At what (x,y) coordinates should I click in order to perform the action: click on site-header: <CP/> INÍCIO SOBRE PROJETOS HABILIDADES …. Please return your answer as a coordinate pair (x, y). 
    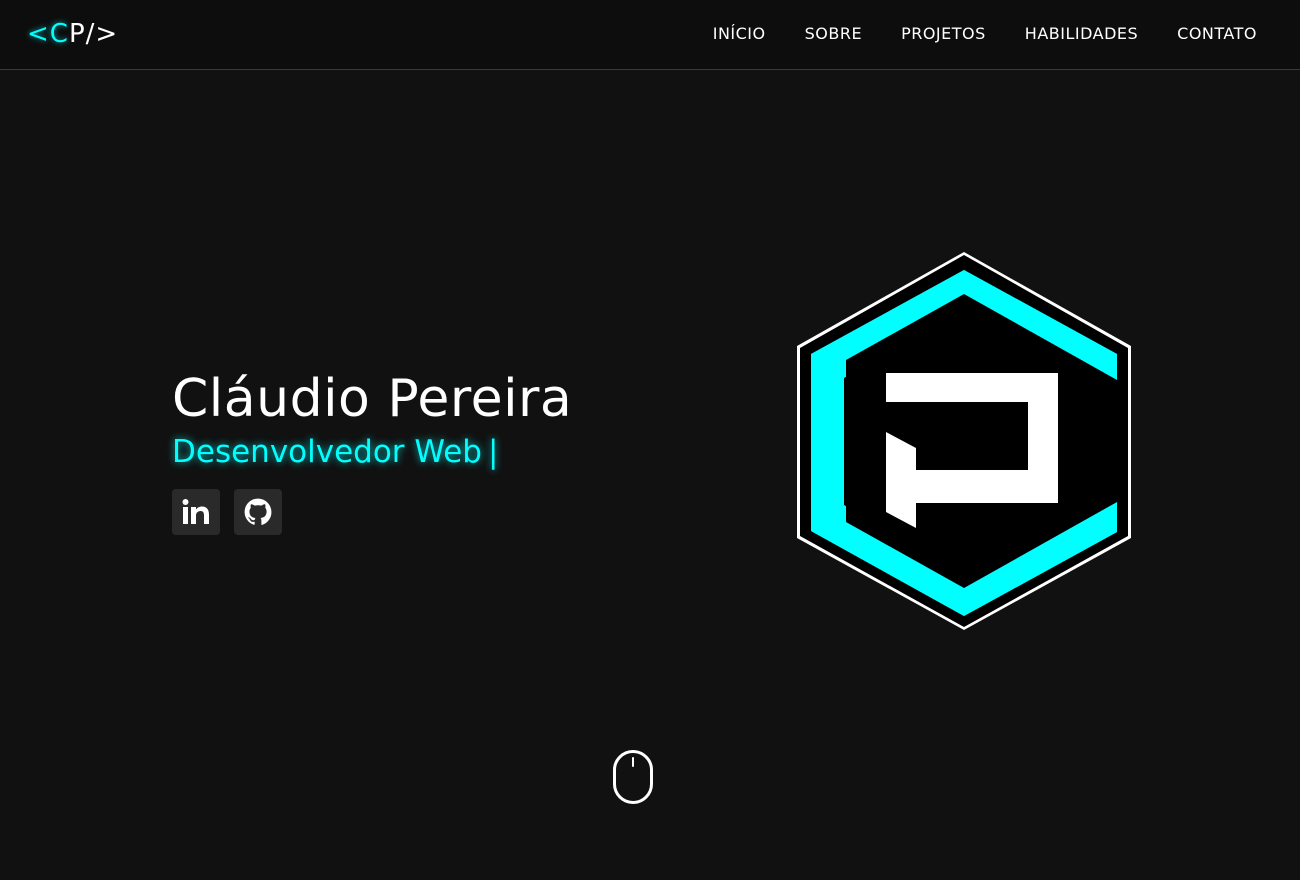
    Looking at the image, I should click on (650, 35).